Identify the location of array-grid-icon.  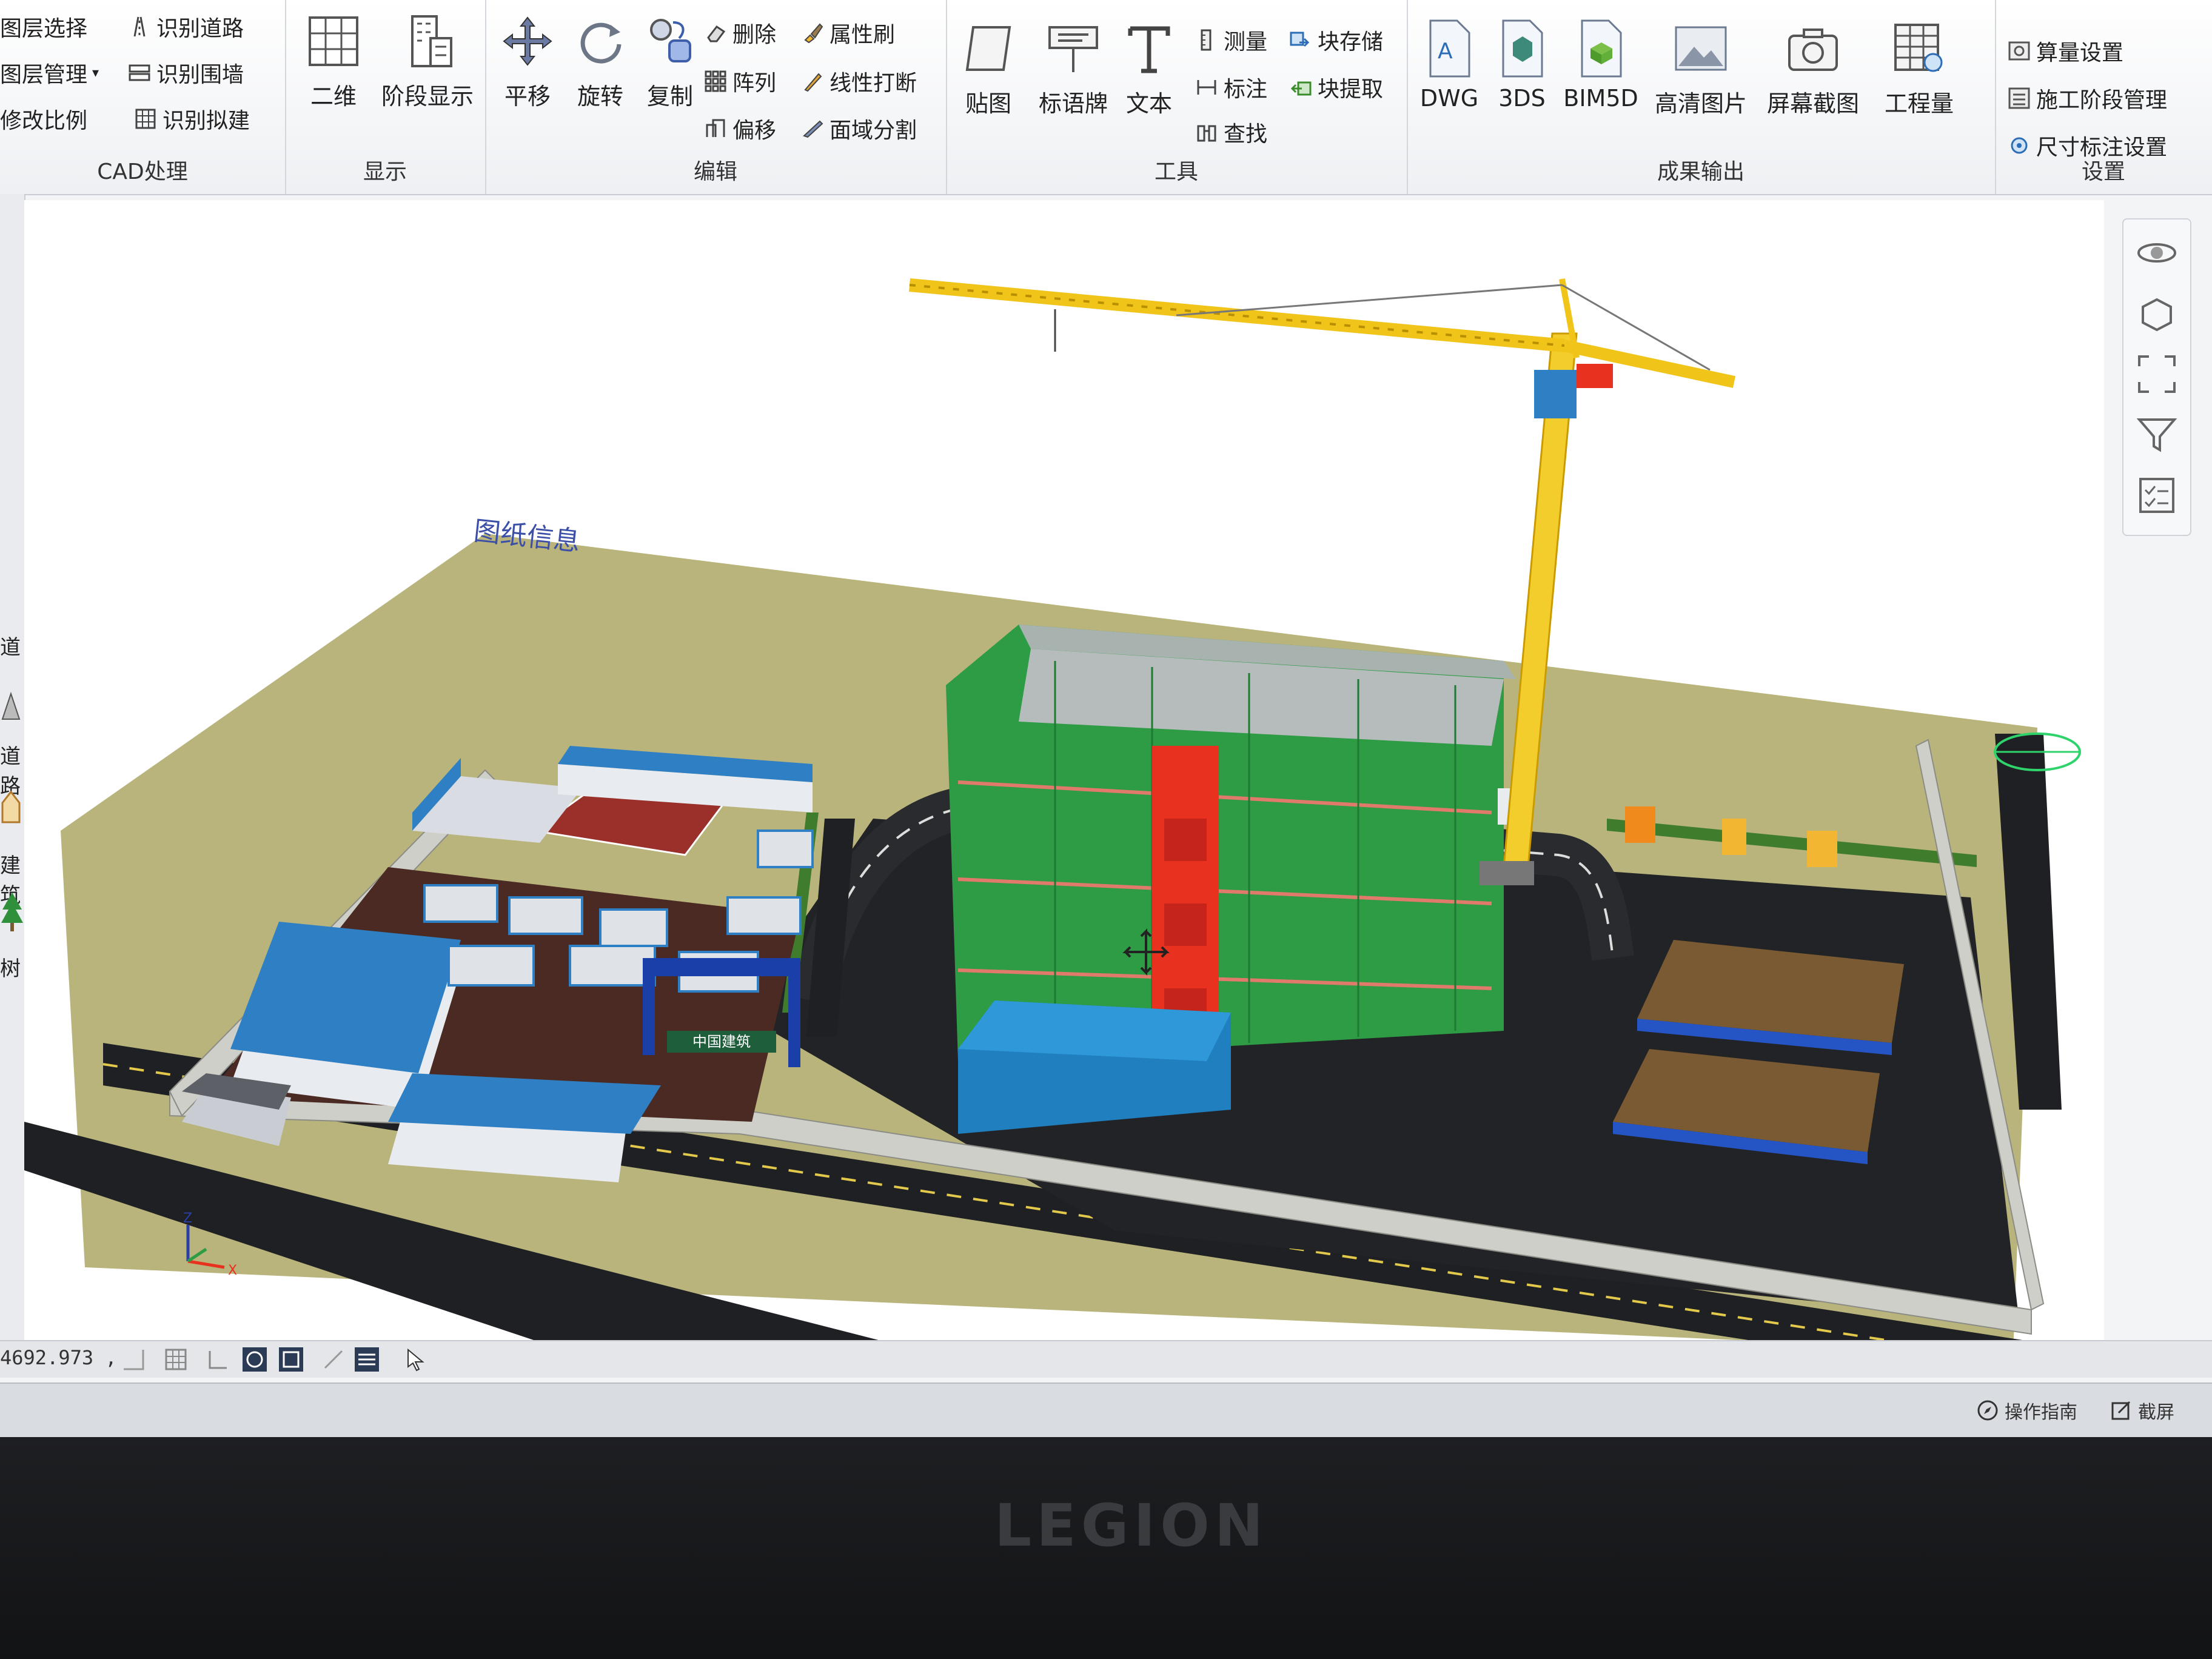
(715, 81).